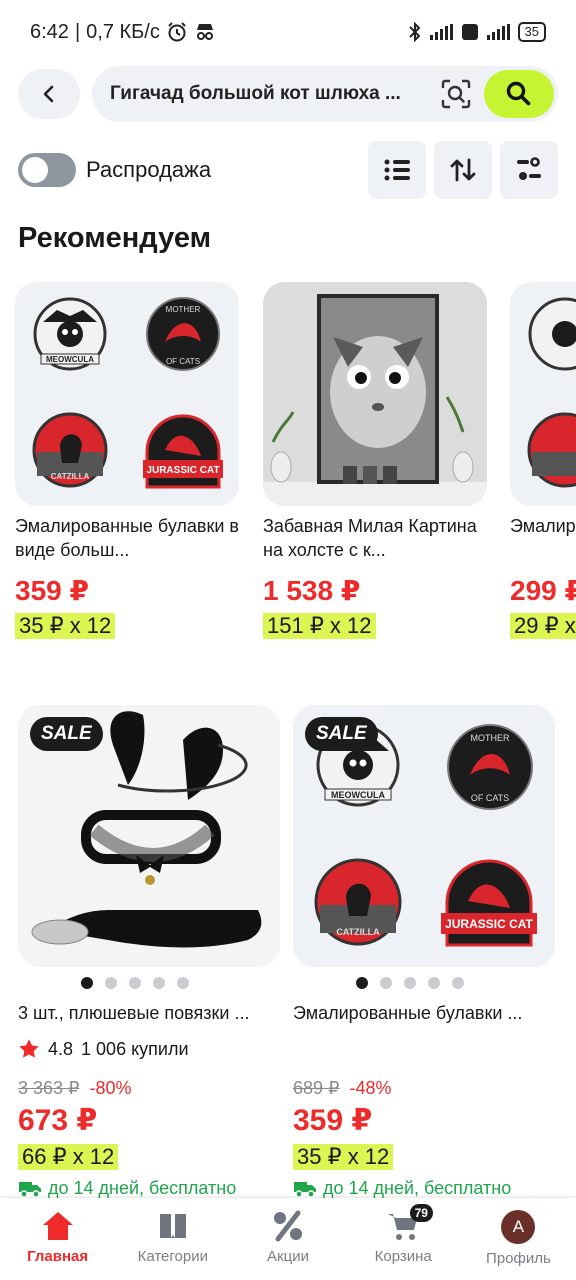 Image resolution: width=576 pixels, height=1280 pixels. I want to click on avatar: А, so click(518, 1227).